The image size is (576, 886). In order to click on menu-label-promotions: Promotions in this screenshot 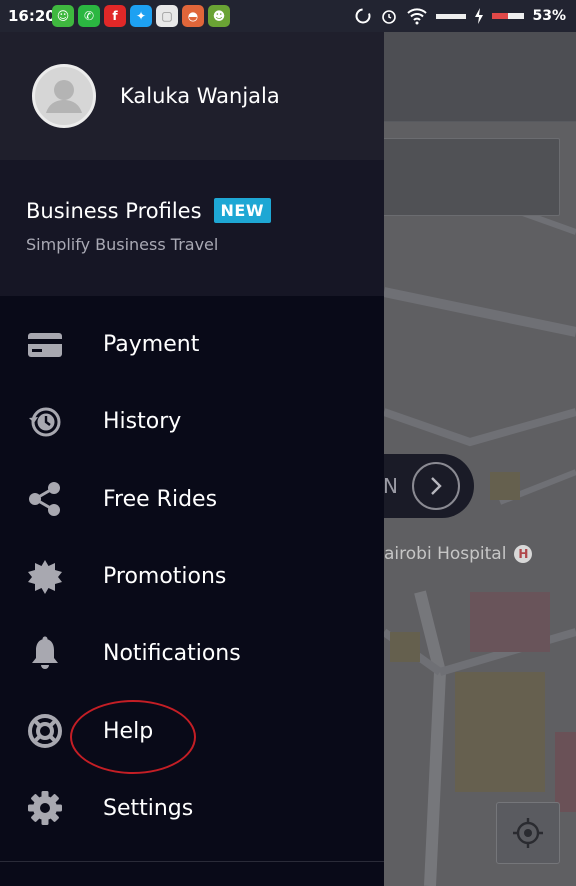, I will do `click(165, 577)`.